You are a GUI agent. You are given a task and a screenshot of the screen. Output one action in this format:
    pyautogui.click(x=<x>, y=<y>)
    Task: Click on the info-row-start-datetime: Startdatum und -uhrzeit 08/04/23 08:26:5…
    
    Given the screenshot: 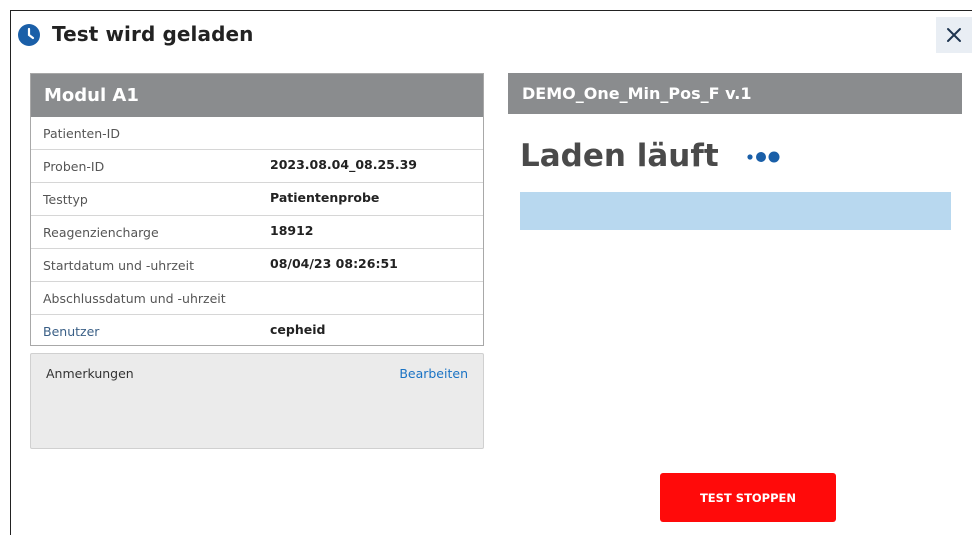 What is the action you would take?
    pyautogui.click(x=257, y=265)
    